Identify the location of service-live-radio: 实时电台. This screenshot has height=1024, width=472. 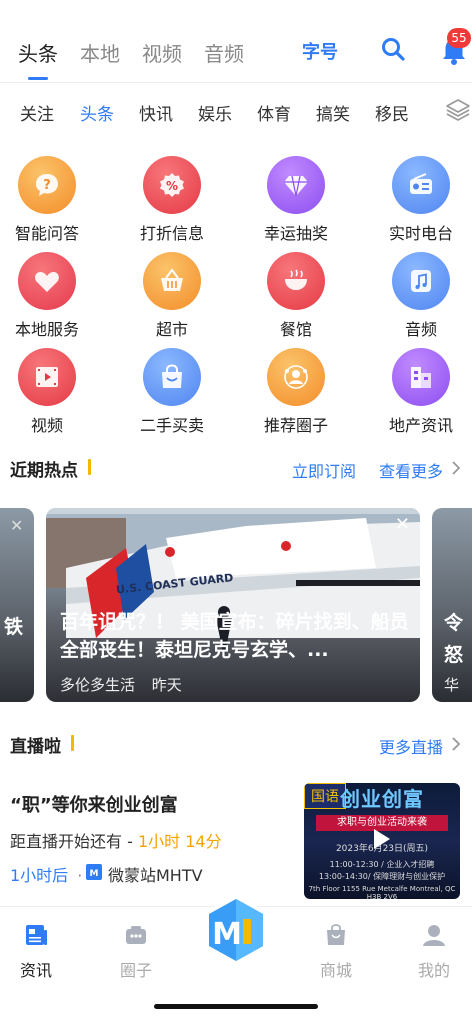
(419, 202).